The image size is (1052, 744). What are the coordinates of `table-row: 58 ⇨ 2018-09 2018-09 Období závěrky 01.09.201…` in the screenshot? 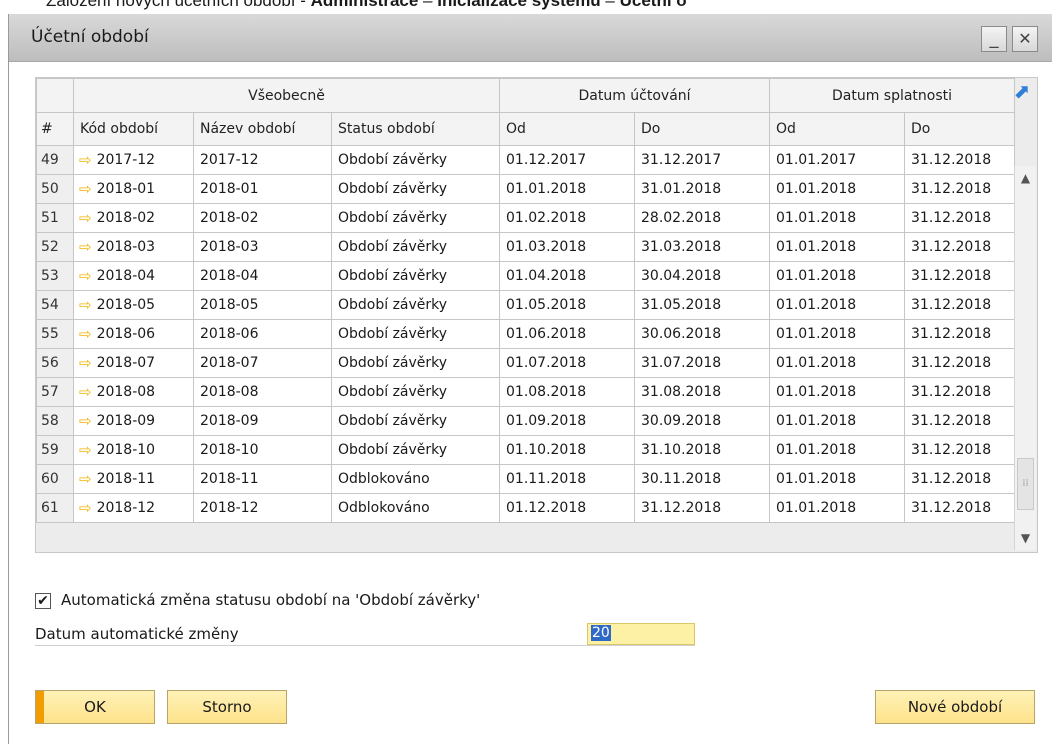 It's located at (525, 421).